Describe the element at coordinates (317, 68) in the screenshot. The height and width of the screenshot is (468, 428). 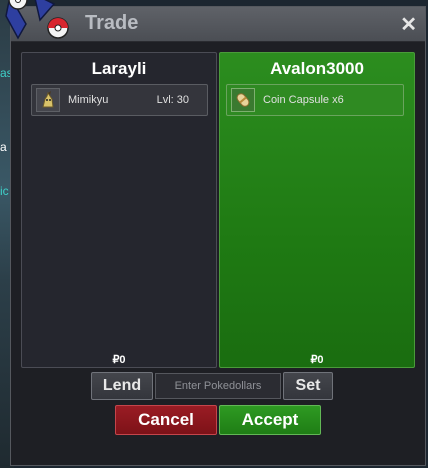
I see `player-name: Avalon3000` at that location.